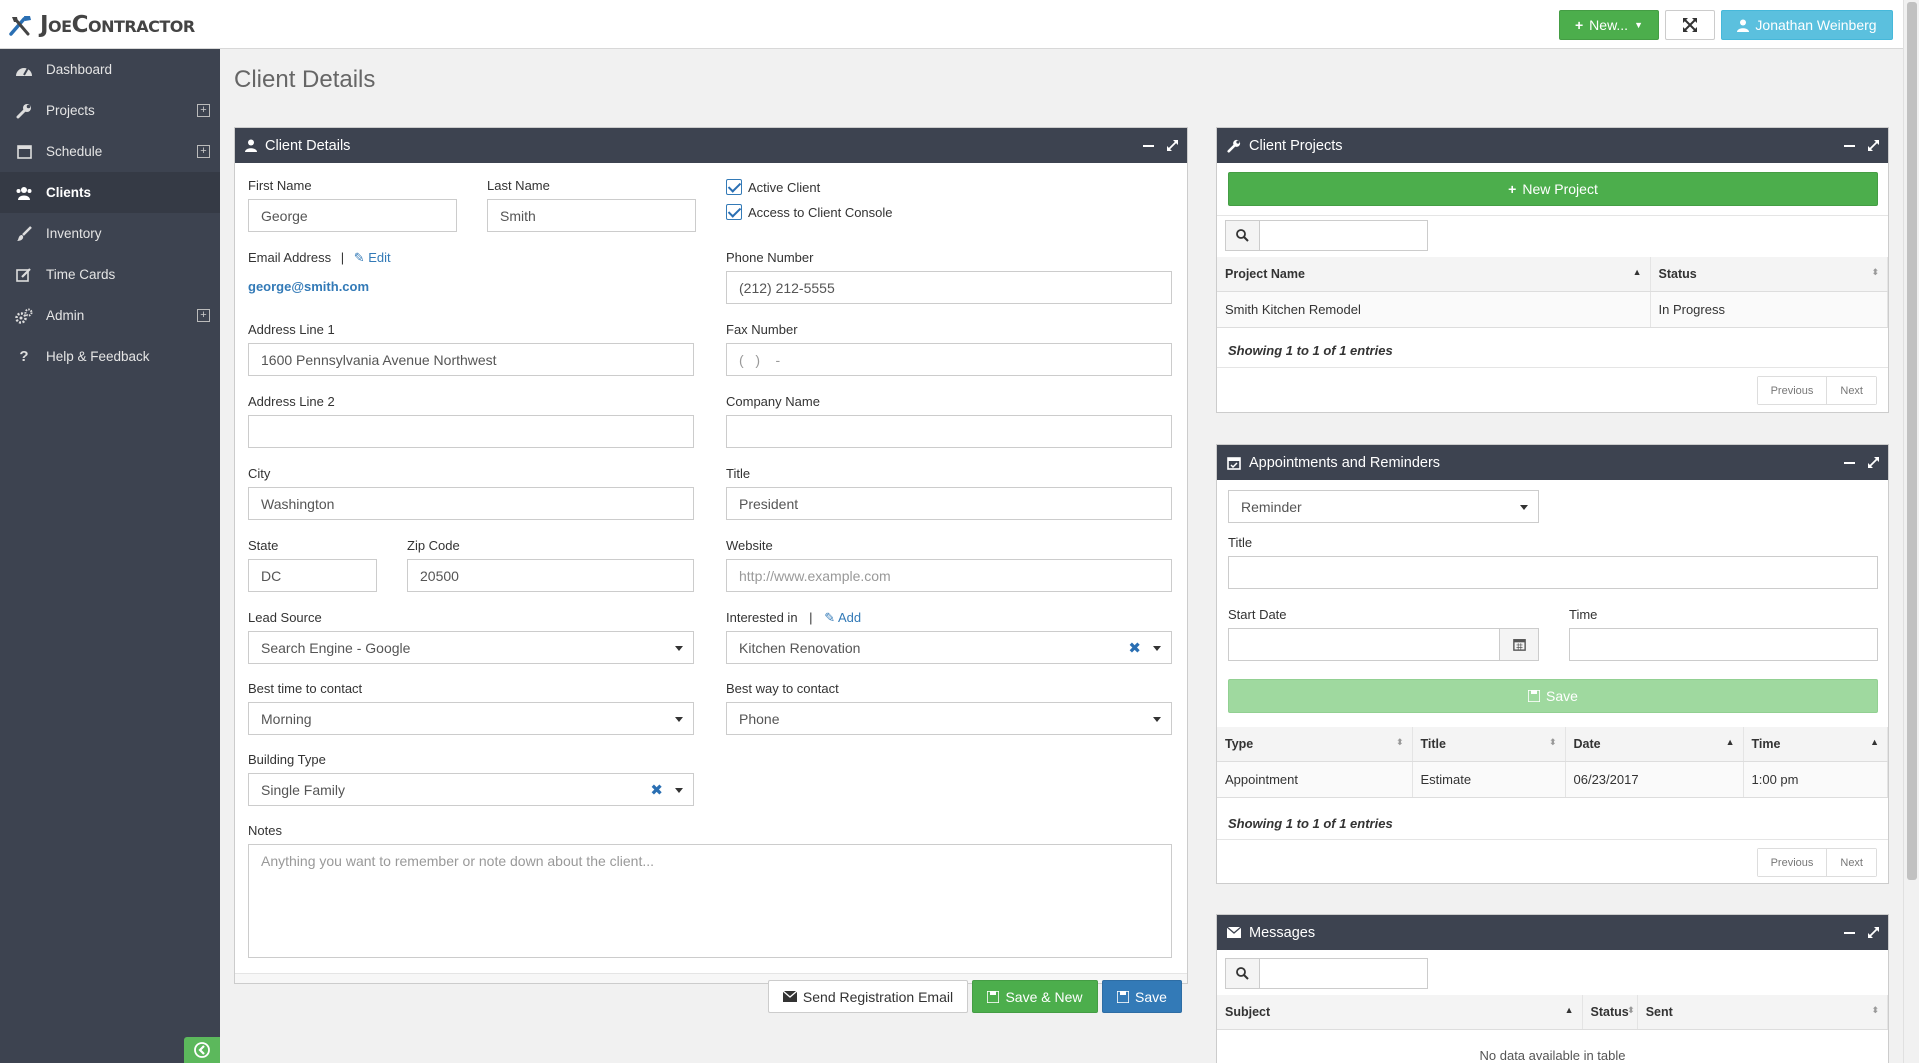  I want to click on start-date-input, so click(1364, 644).